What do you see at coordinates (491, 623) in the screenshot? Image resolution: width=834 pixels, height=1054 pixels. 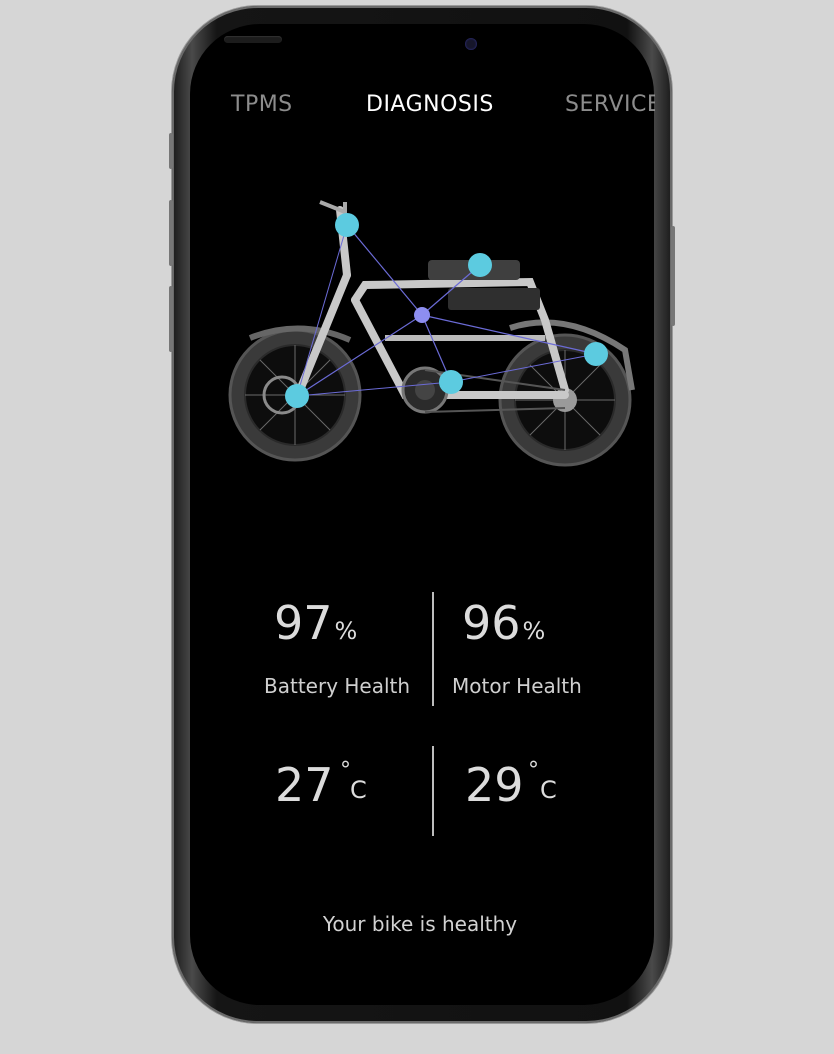 I see `motor-health-number: 96` at bounding box center [491, 623].